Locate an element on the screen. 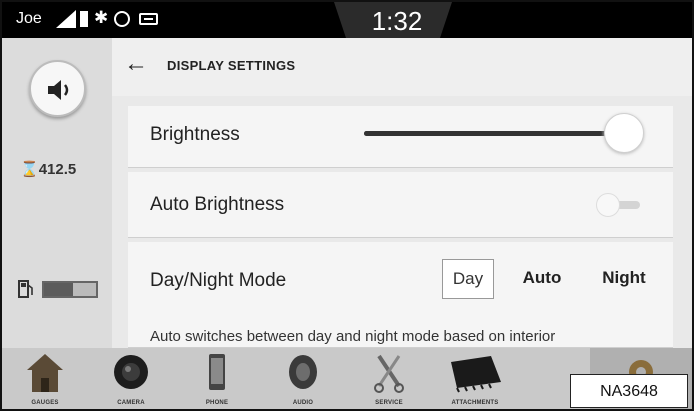  brightness-label: Brightness is located at coordinates (195, 134).